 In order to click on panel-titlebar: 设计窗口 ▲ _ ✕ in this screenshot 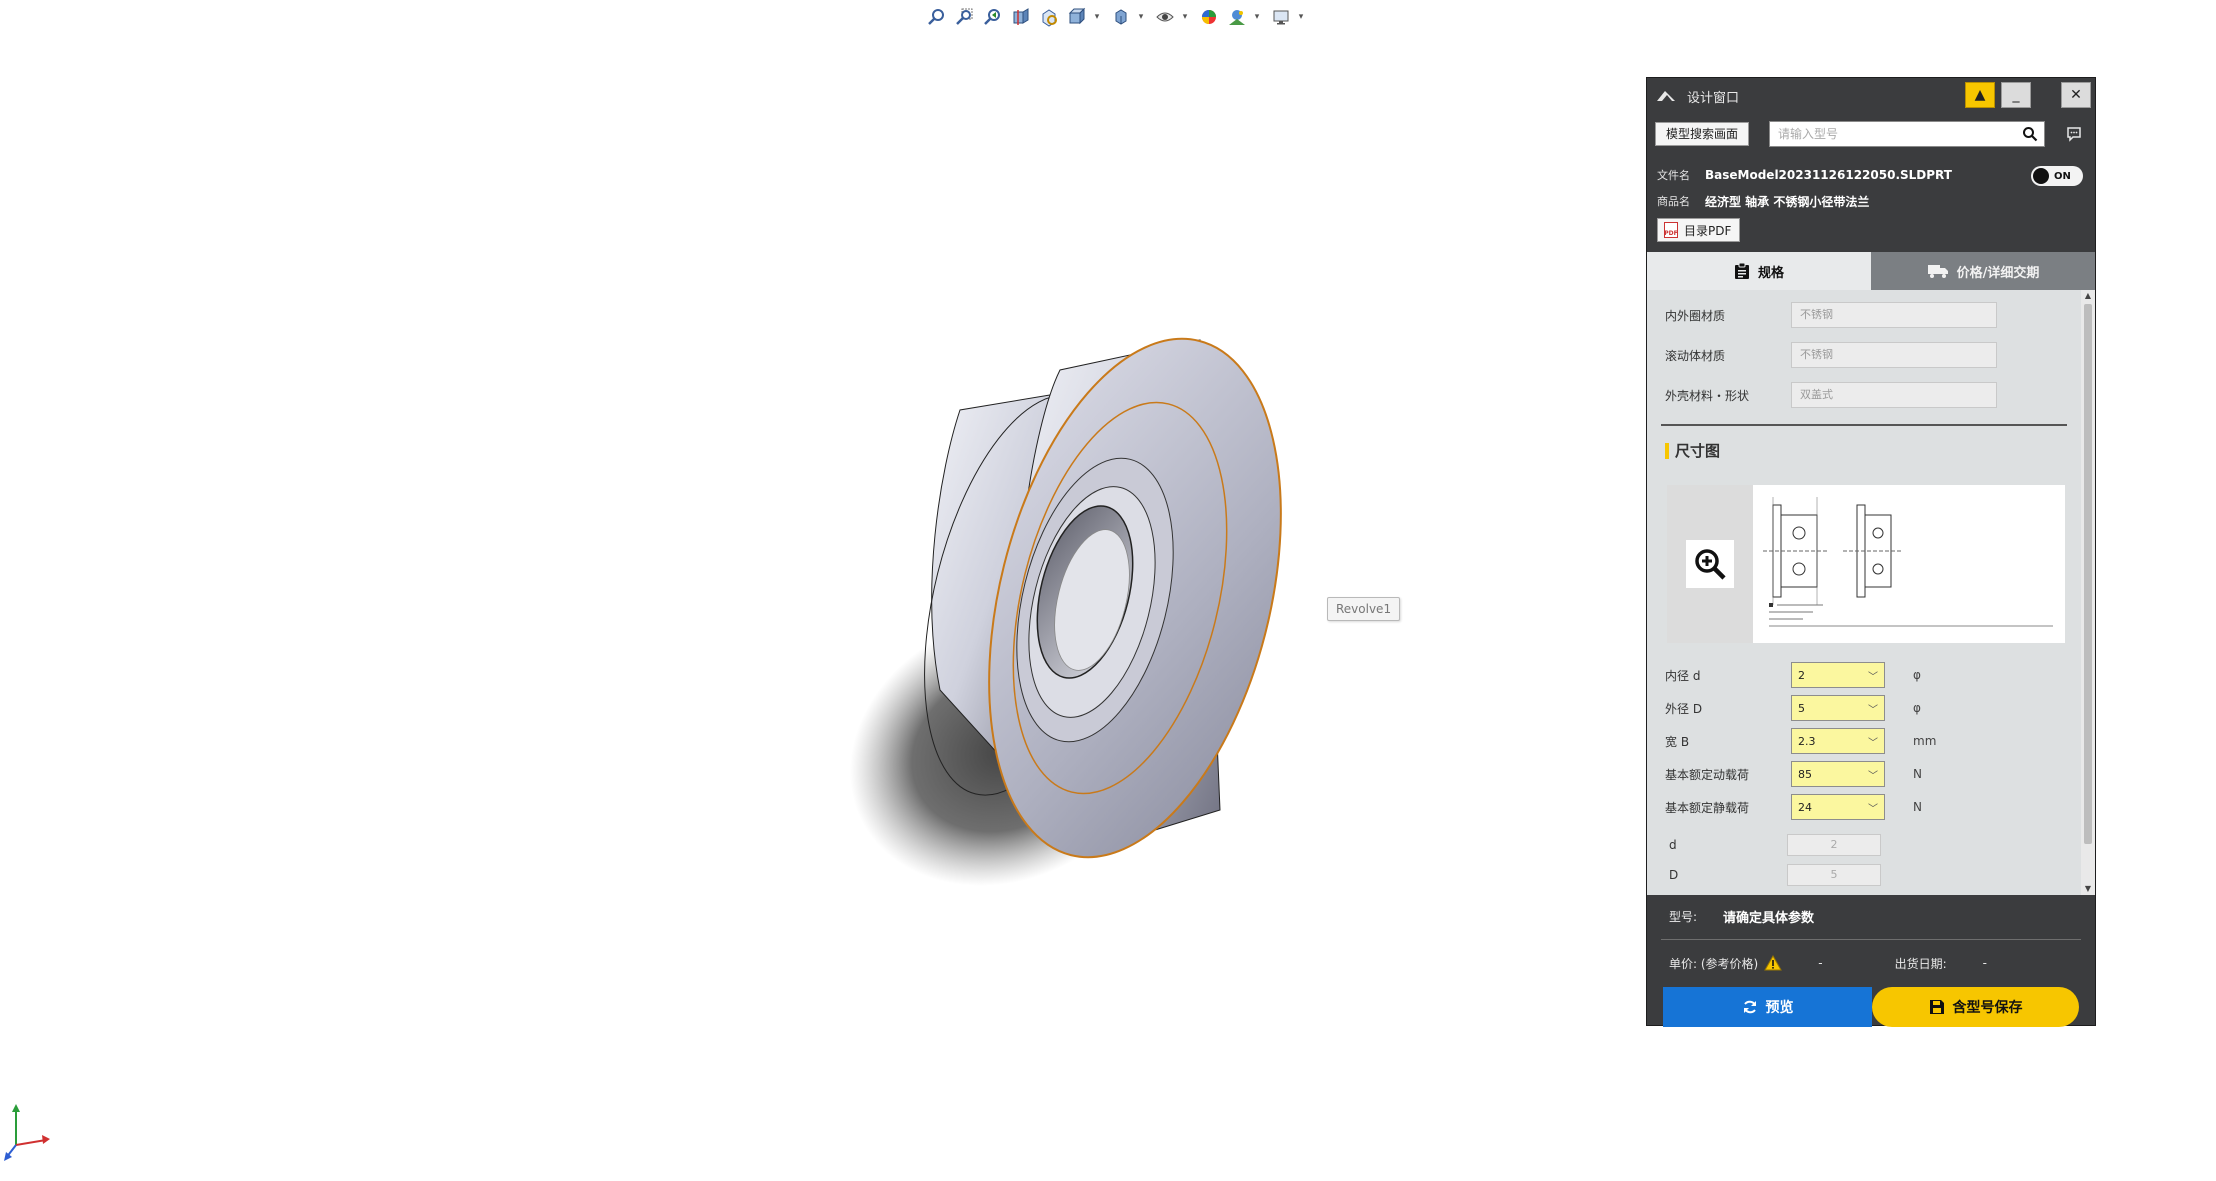, I will do `click(1871, 96)`.